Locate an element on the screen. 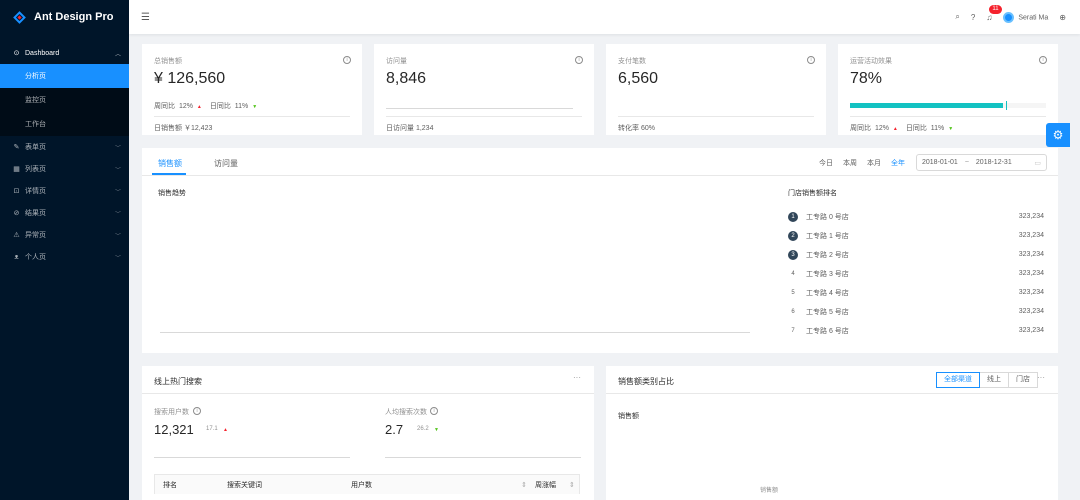  sidebar-item-profile: ⊡ 详情页 ﹀ is located at coordinates (64, 191).